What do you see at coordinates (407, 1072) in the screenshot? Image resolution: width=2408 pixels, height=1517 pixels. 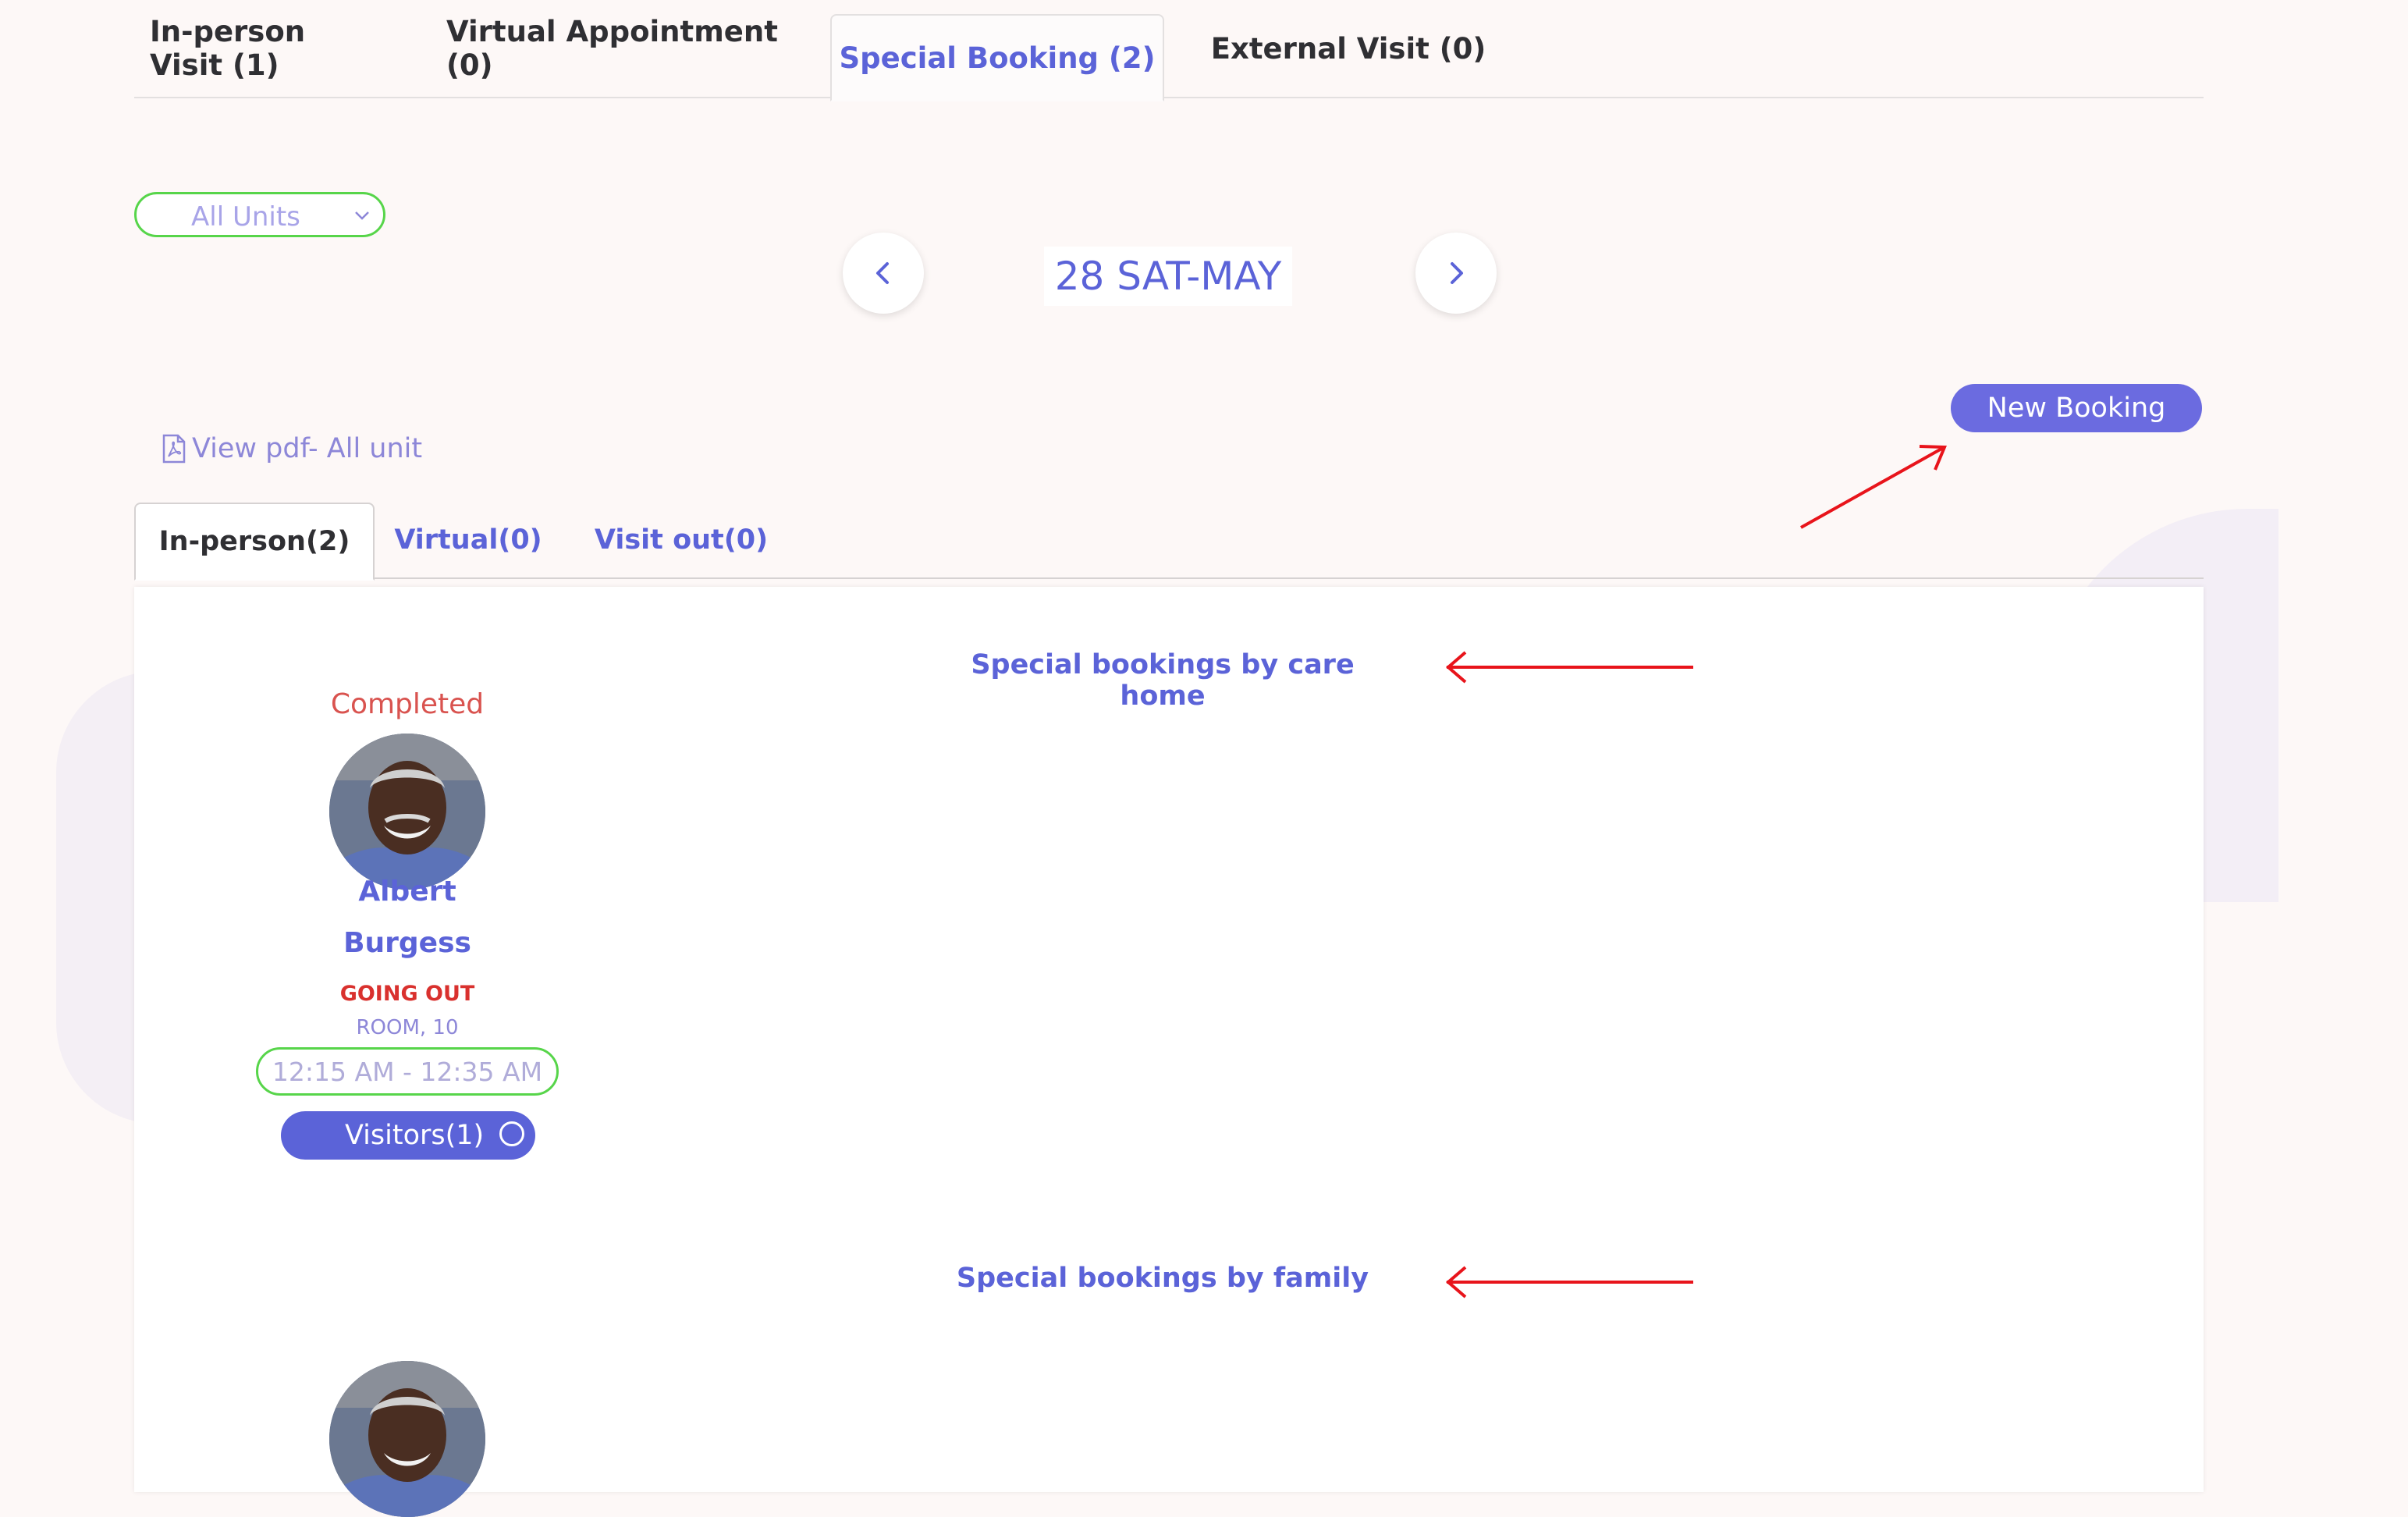 I see `time-slot-pill: 12:15 AM - 12:35 AM` at bounding box center [407, 1072].